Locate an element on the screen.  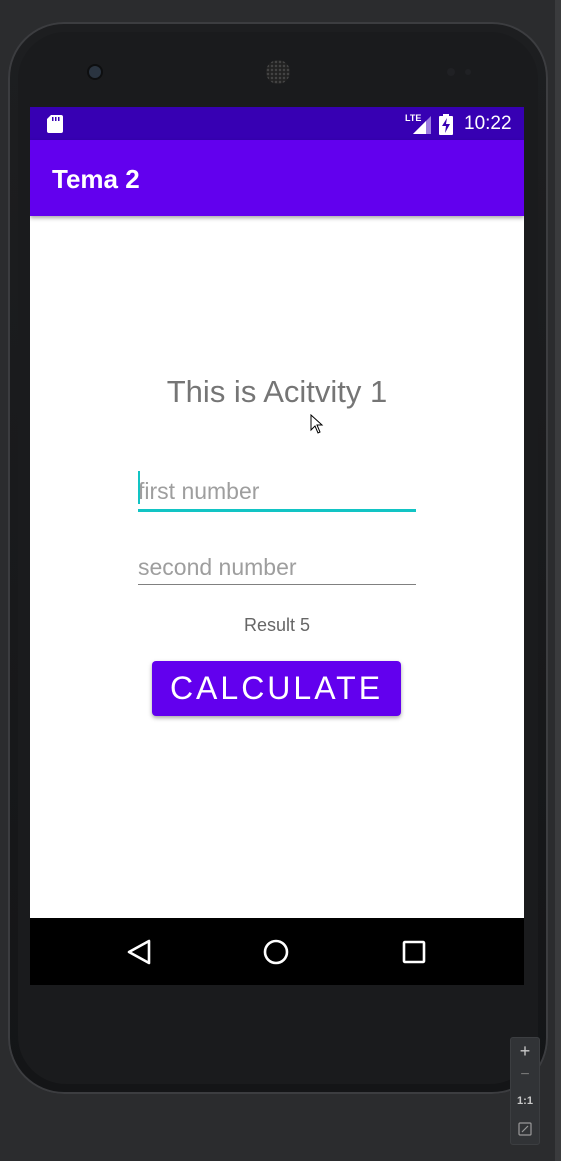
mouse-pointer-icon is located at coordinates (317, 424).